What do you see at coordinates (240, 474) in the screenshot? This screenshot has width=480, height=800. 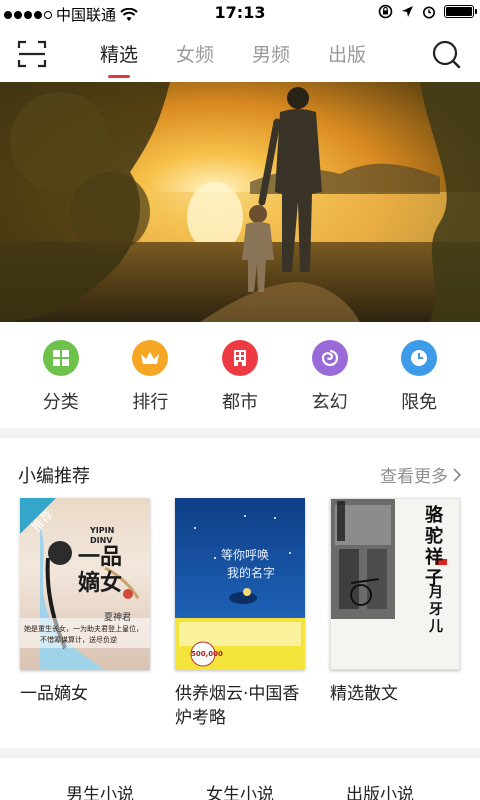 I see `recommend-header: 小编推荐 查看更多` at bounding box center [240, 474].